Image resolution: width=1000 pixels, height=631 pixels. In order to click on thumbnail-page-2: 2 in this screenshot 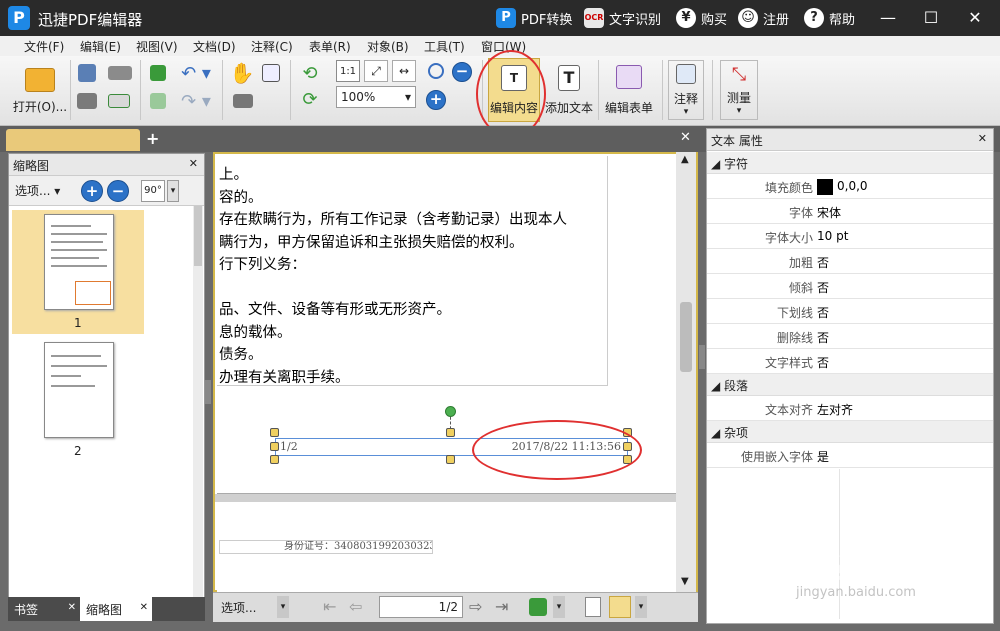, I will do `click(78, 400)`.